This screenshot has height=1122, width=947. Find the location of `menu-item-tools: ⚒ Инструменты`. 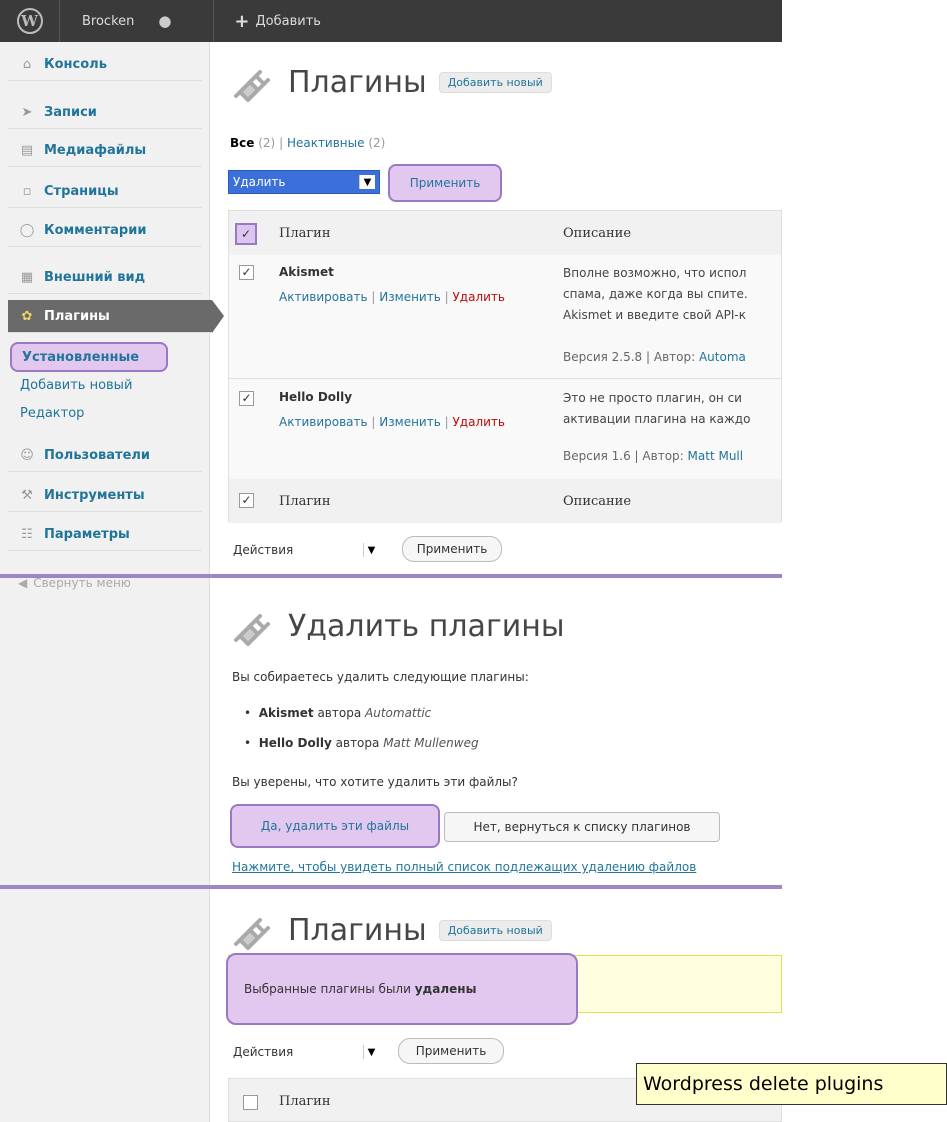

menu-item-tools: ⚒ Инструменты is located at coordinates (105, 495).